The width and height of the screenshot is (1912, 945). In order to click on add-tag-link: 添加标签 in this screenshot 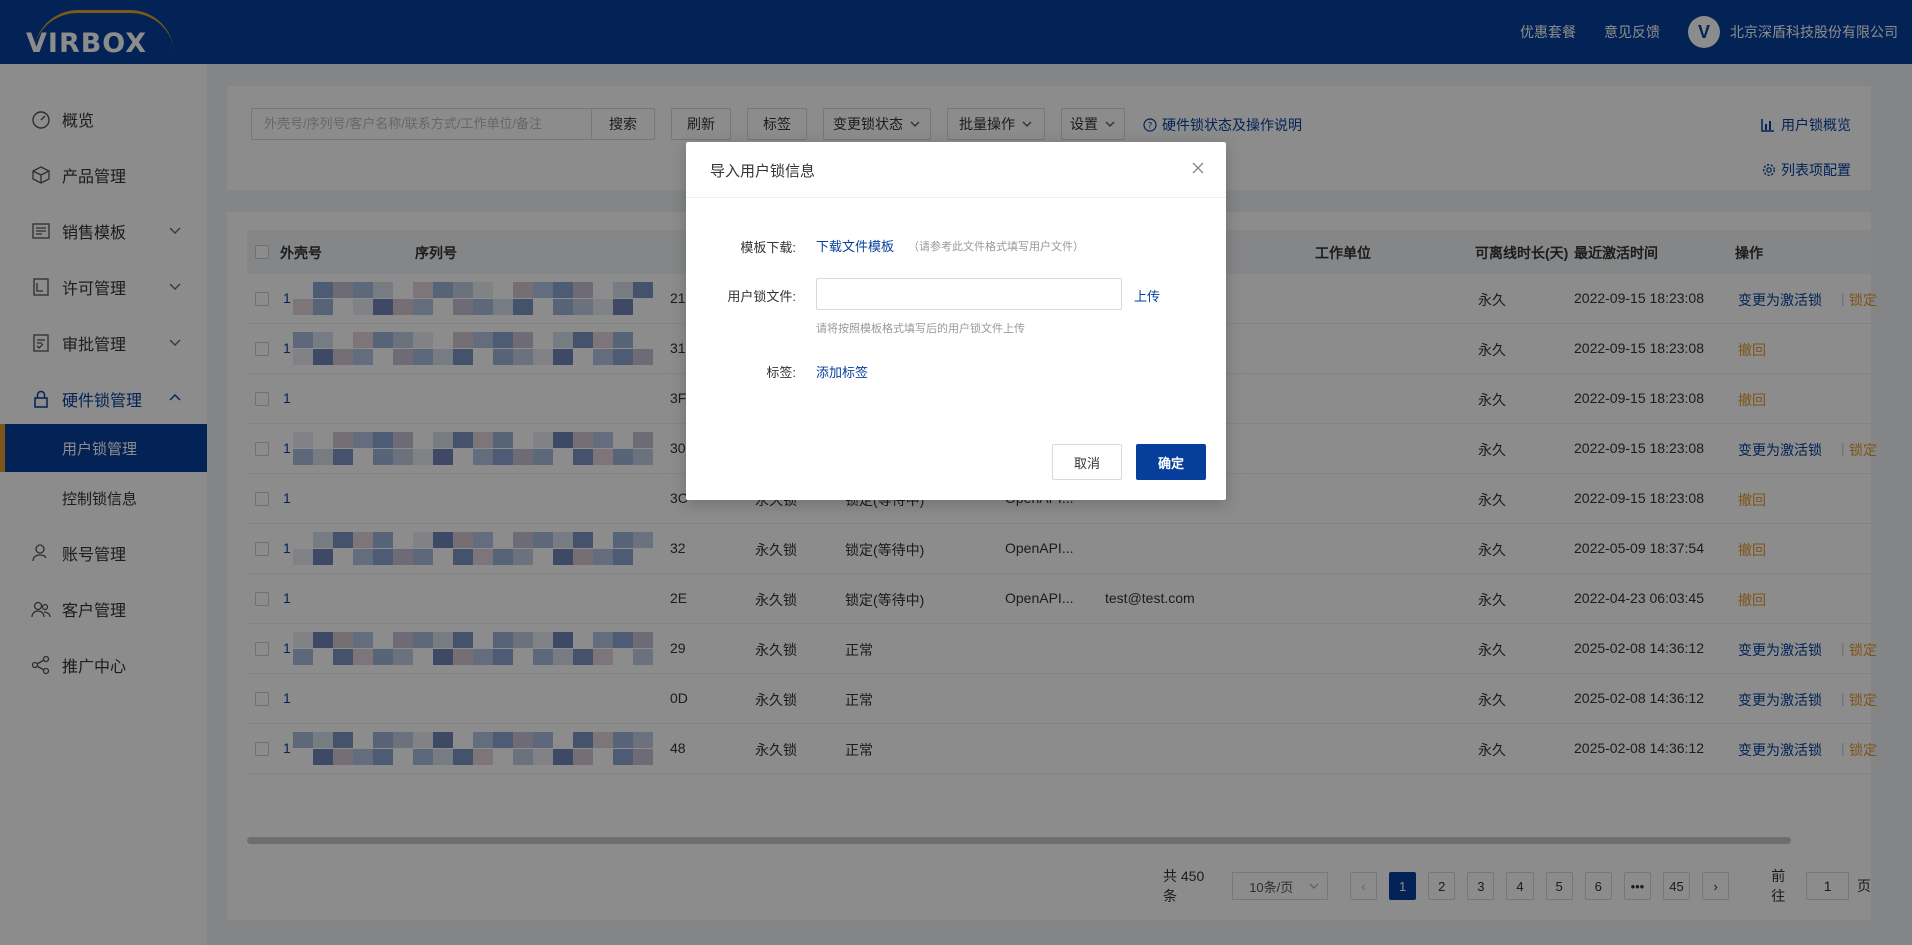, I will do `click(842, 371)`.